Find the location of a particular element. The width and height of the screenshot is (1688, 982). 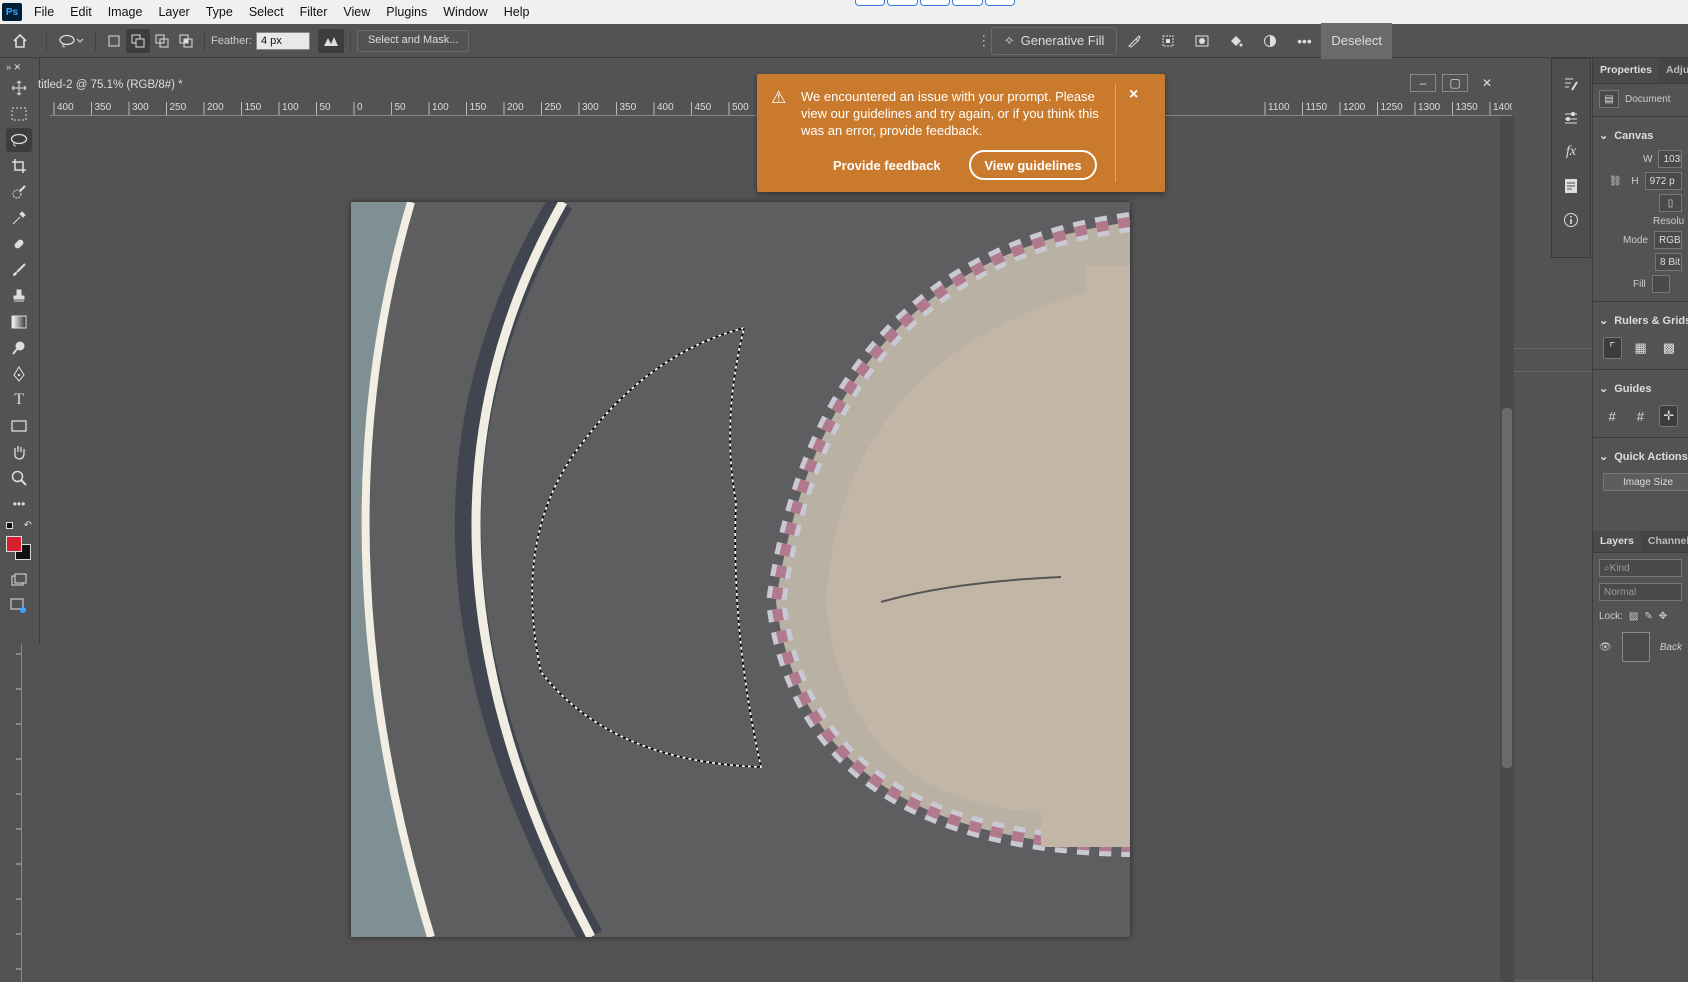

tab-adjustments: Adjus is located at coordinates (1673, 70).